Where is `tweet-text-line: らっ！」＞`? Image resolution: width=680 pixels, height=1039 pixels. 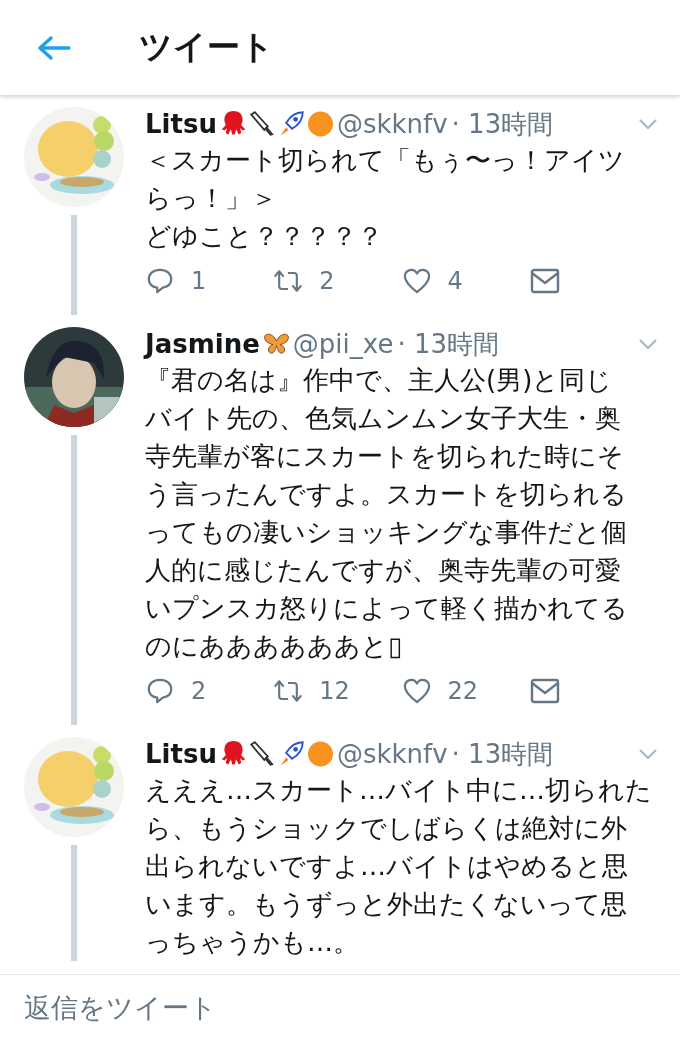 tweet-text-line: らっ！」＞ is located at coordinates (211, 198).